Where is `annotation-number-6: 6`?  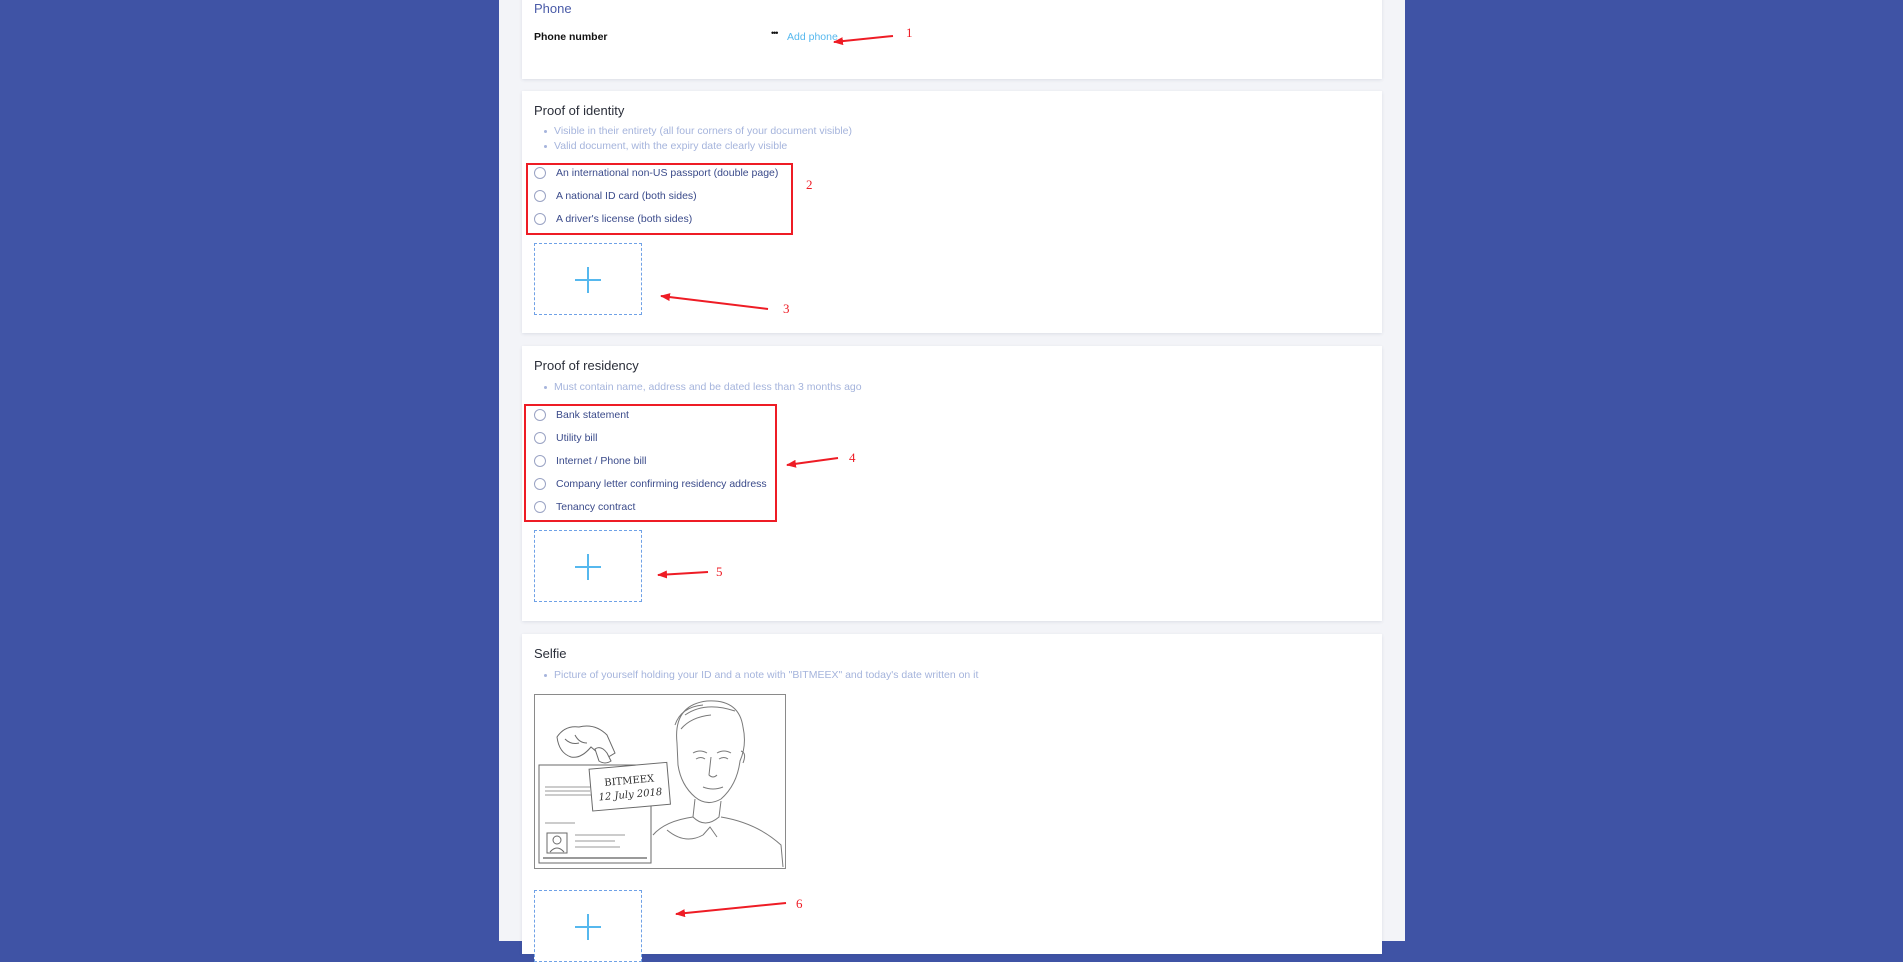 annotation-number-6: 6 is located at coordinates (799, 903).